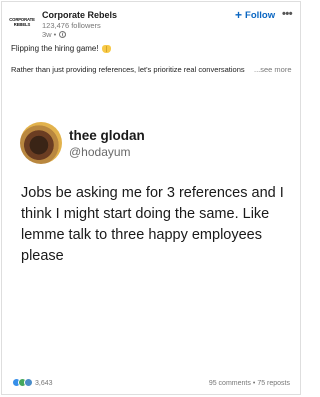  Describe the element at coordinates (100, 152) in the screenshot. I see `tweet-handle: @hodayum` at that location.